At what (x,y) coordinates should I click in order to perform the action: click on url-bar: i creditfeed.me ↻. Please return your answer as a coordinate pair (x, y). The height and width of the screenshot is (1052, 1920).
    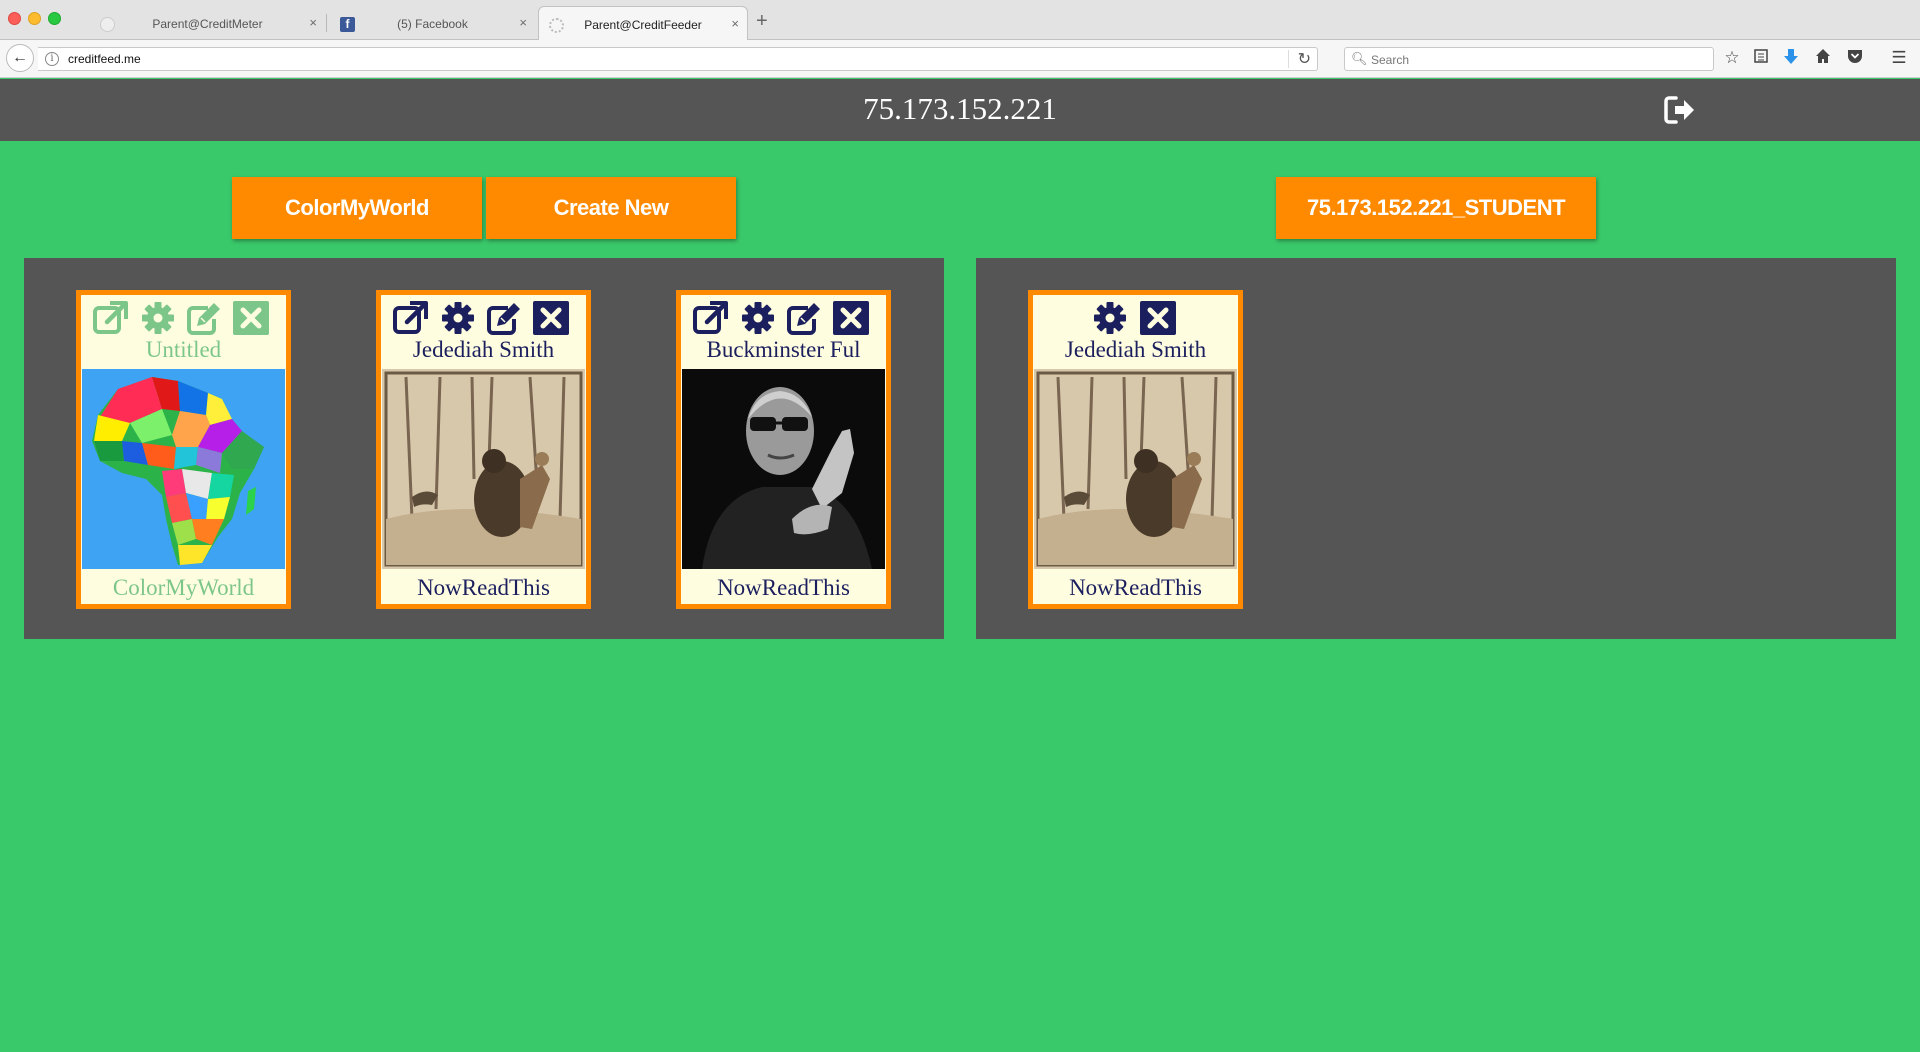
    Looking at the image, I should click on (678, 59).